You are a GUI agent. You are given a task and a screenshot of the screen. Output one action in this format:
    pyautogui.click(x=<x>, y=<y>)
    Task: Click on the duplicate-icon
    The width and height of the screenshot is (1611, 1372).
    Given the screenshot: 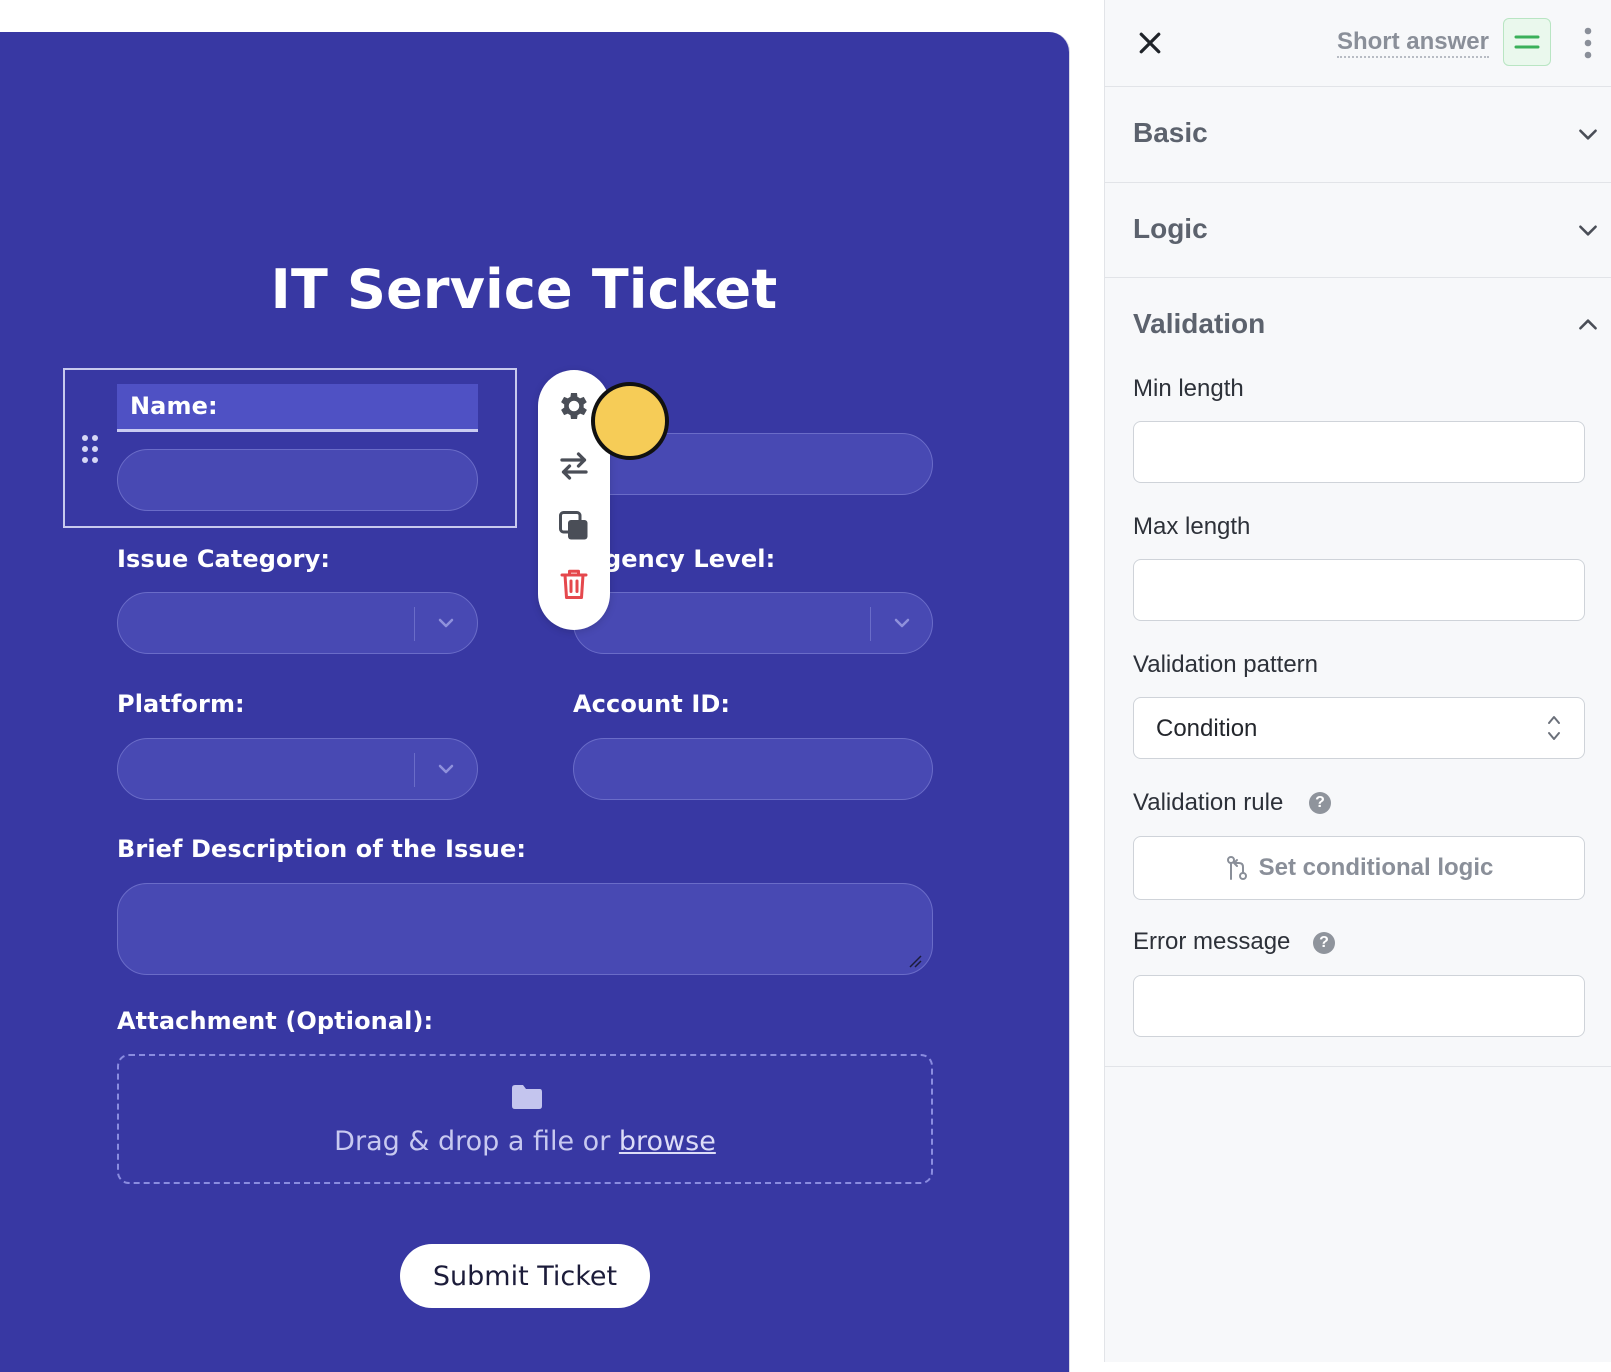 What is the action you would take?
    pyautogui.click(x=574, y=526)
    